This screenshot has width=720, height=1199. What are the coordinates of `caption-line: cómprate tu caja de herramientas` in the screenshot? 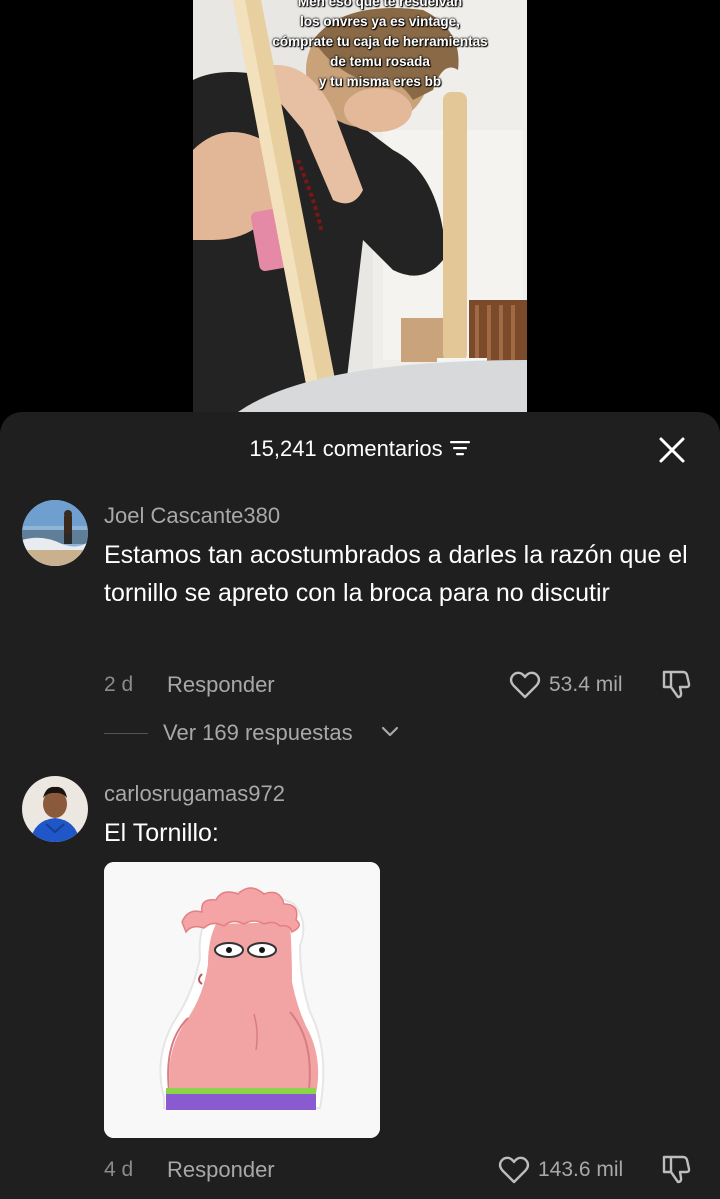 It's located at (380, 41).